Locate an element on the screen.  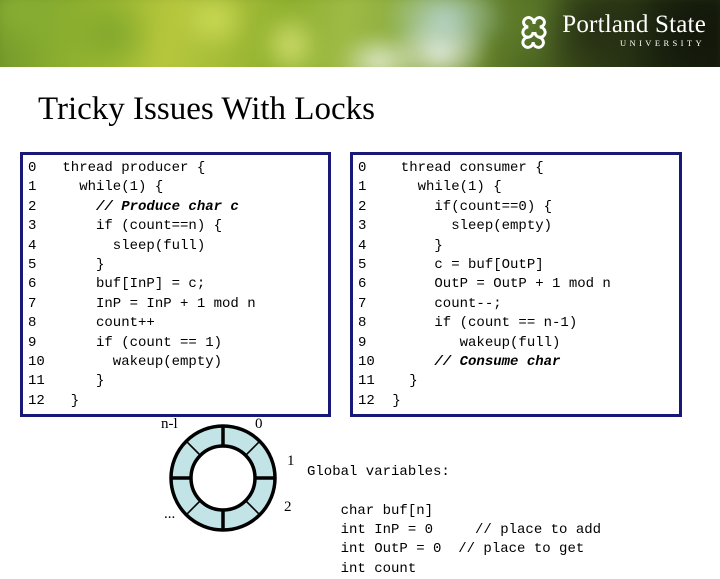
code-line: 8 if (count == n-1) is located at coordinates (516, 323).